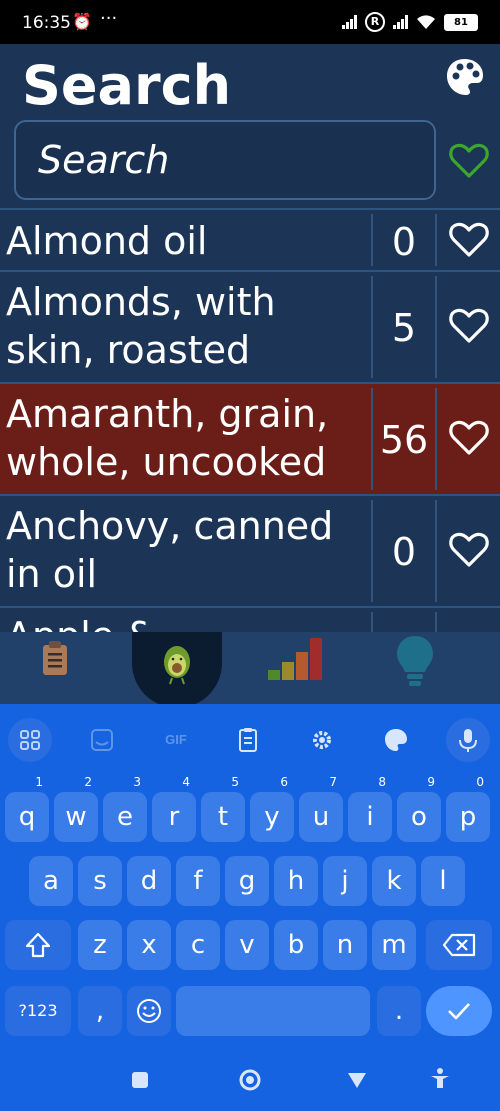 The width and height of the screenshot is (500, 1111). What do you see at coordinates (235, 782) in the screenshot?
I see `key-hint: 5` at bounding box center [235, 782].